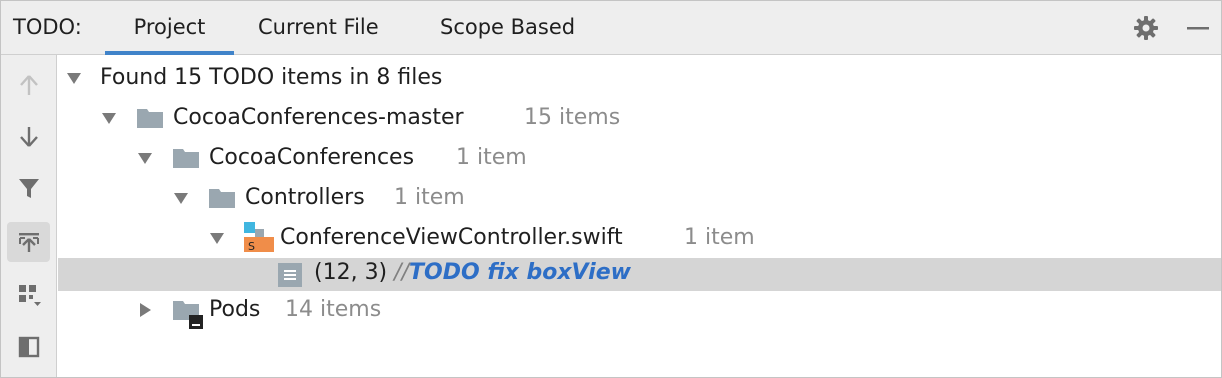 Image resolution: width=1222 pixels, height=378 pixels. I want to click on todo-position: (12, 3), so click(351, 272).